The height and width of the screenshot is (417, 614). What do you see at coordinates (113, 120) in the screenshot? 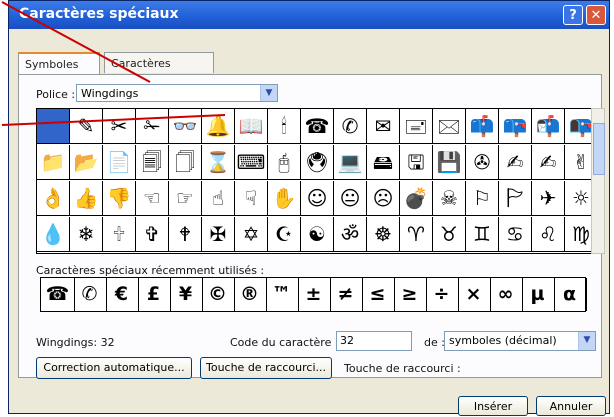
I see `annotation-line-middle` at bounding box center [113, 120].